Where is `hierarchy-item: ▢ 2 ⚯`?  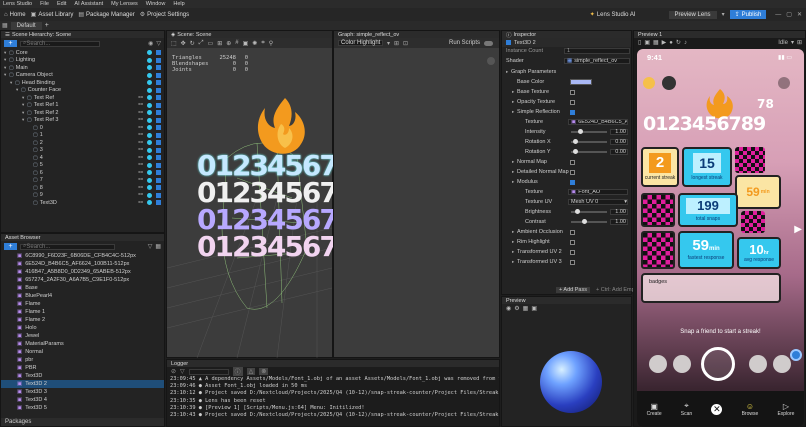 hierarchy-item: ▢ 2 ⚯ is located at coordinates (82, 143).